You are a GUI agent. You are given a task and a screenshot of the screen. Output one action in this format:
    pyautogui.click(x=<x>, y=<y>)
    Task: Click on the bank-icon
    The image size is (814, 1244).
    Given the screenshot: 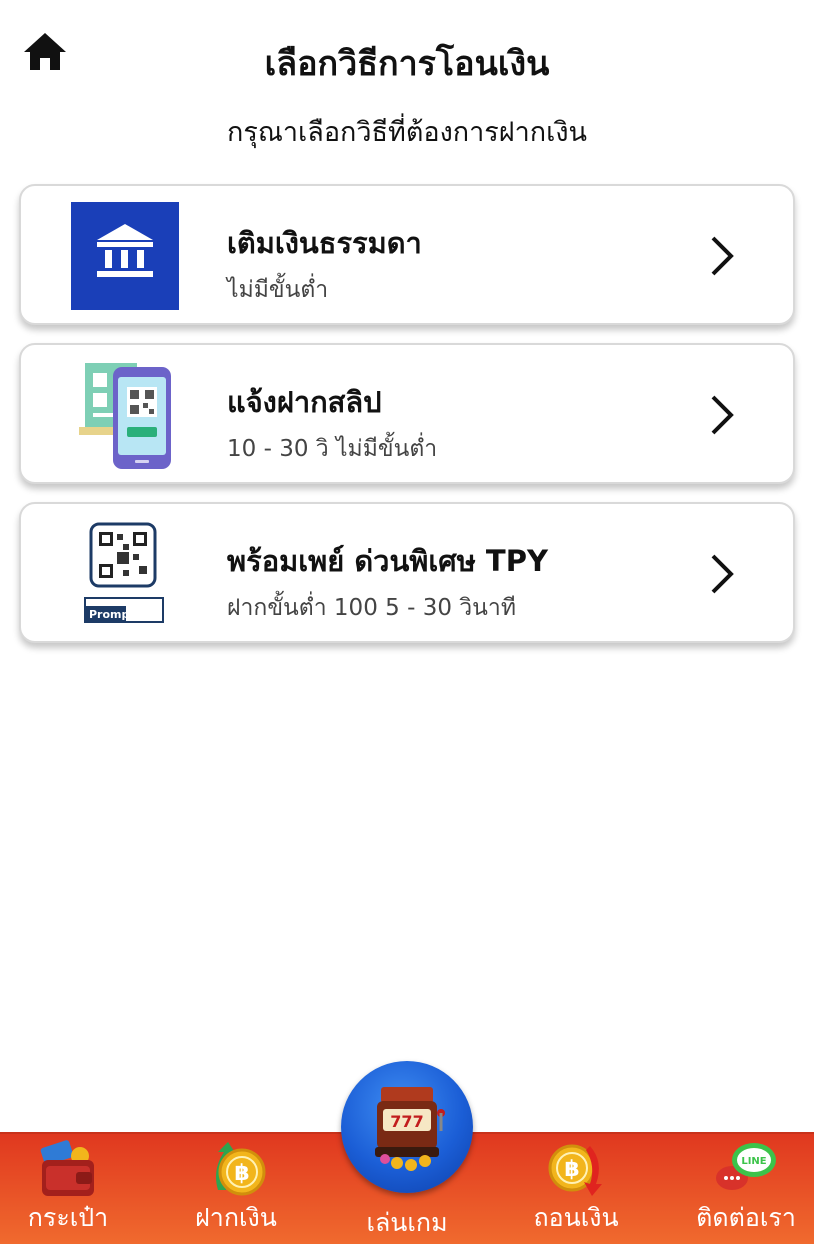 What is the action you would take?
    pyautogui.click(x=125, y=256)
    